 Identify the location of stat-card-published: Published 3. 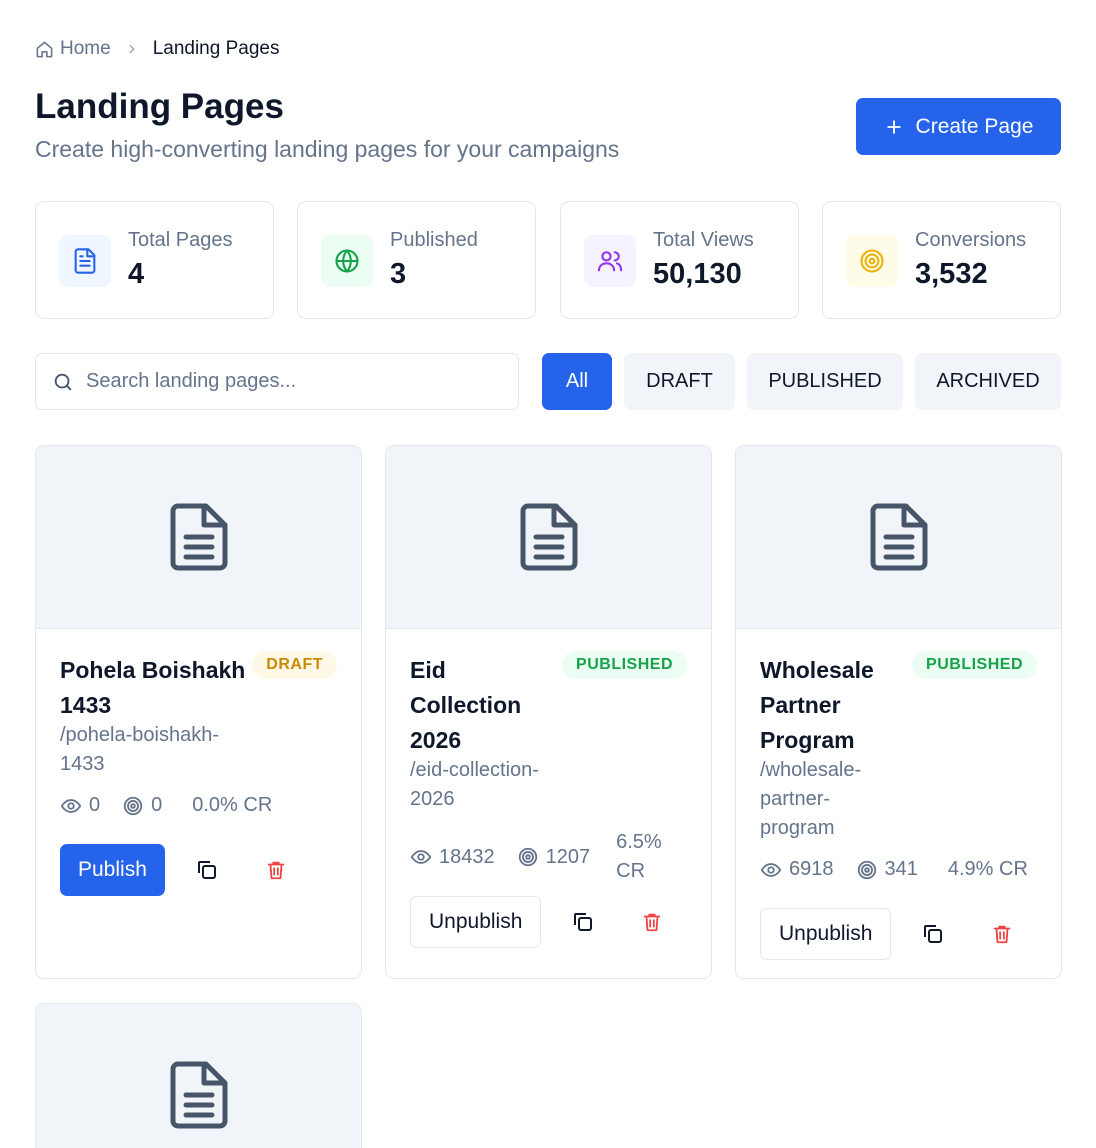
(416, 260).